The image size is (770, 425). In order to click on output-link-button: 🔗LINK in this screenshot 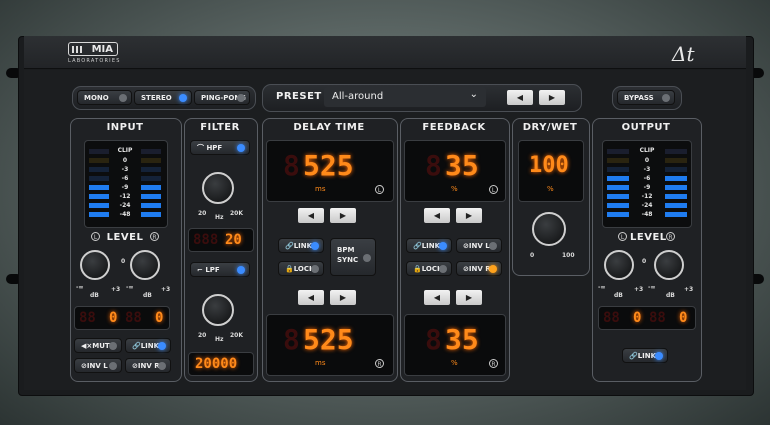, I will do `click(645, 355)`.